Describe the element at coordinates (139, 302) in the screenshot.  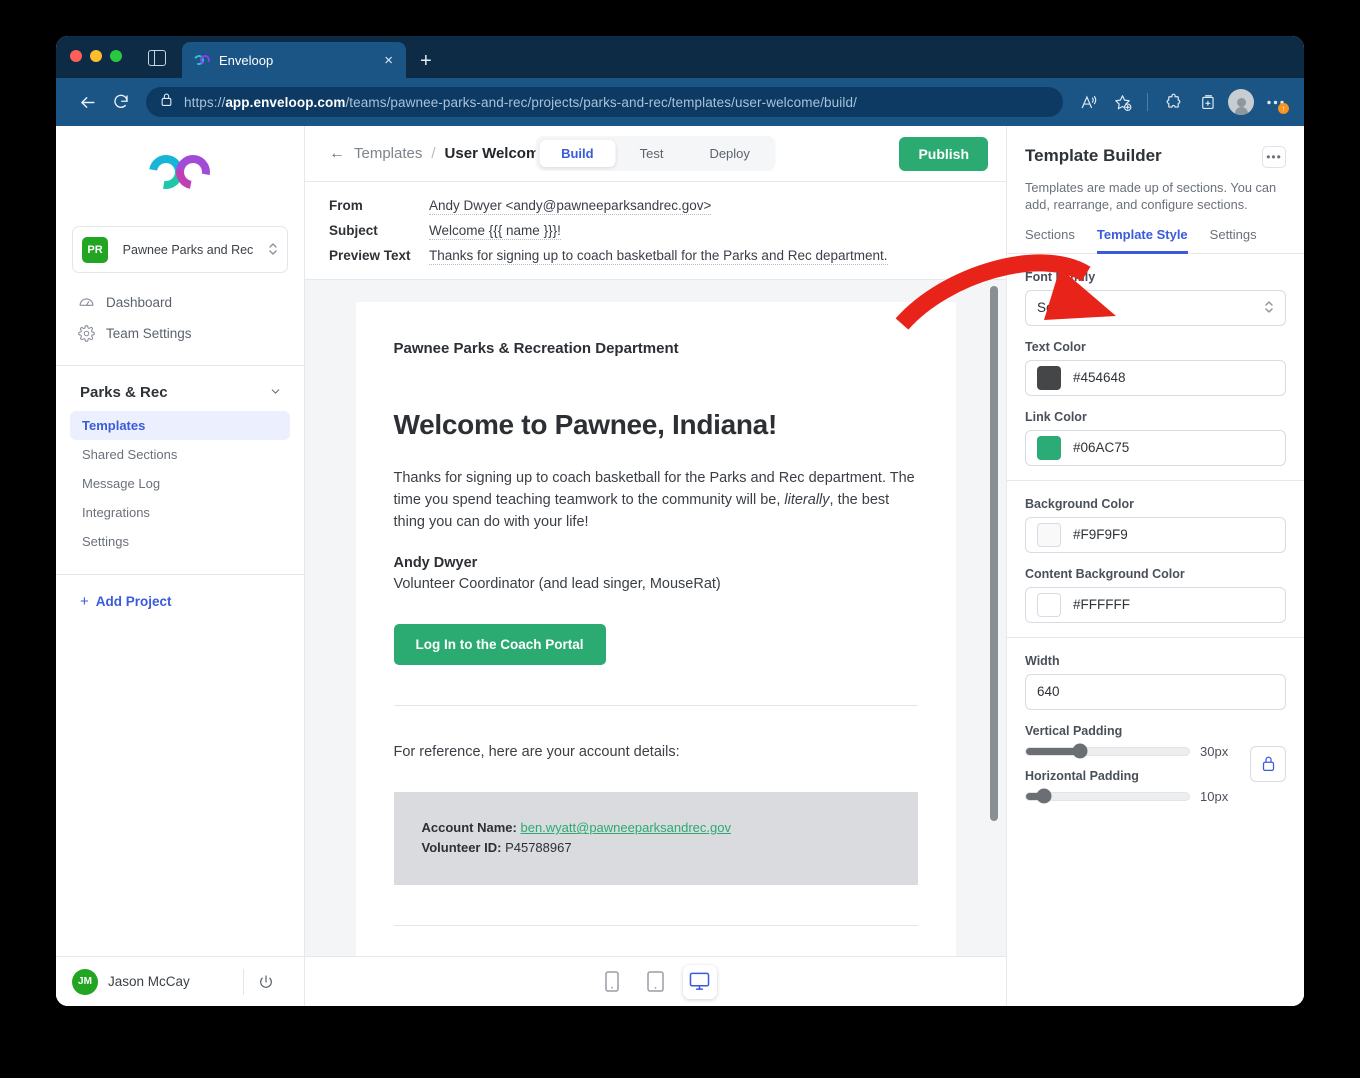
I see `sidebar-item-label: Dashboard` at that location.